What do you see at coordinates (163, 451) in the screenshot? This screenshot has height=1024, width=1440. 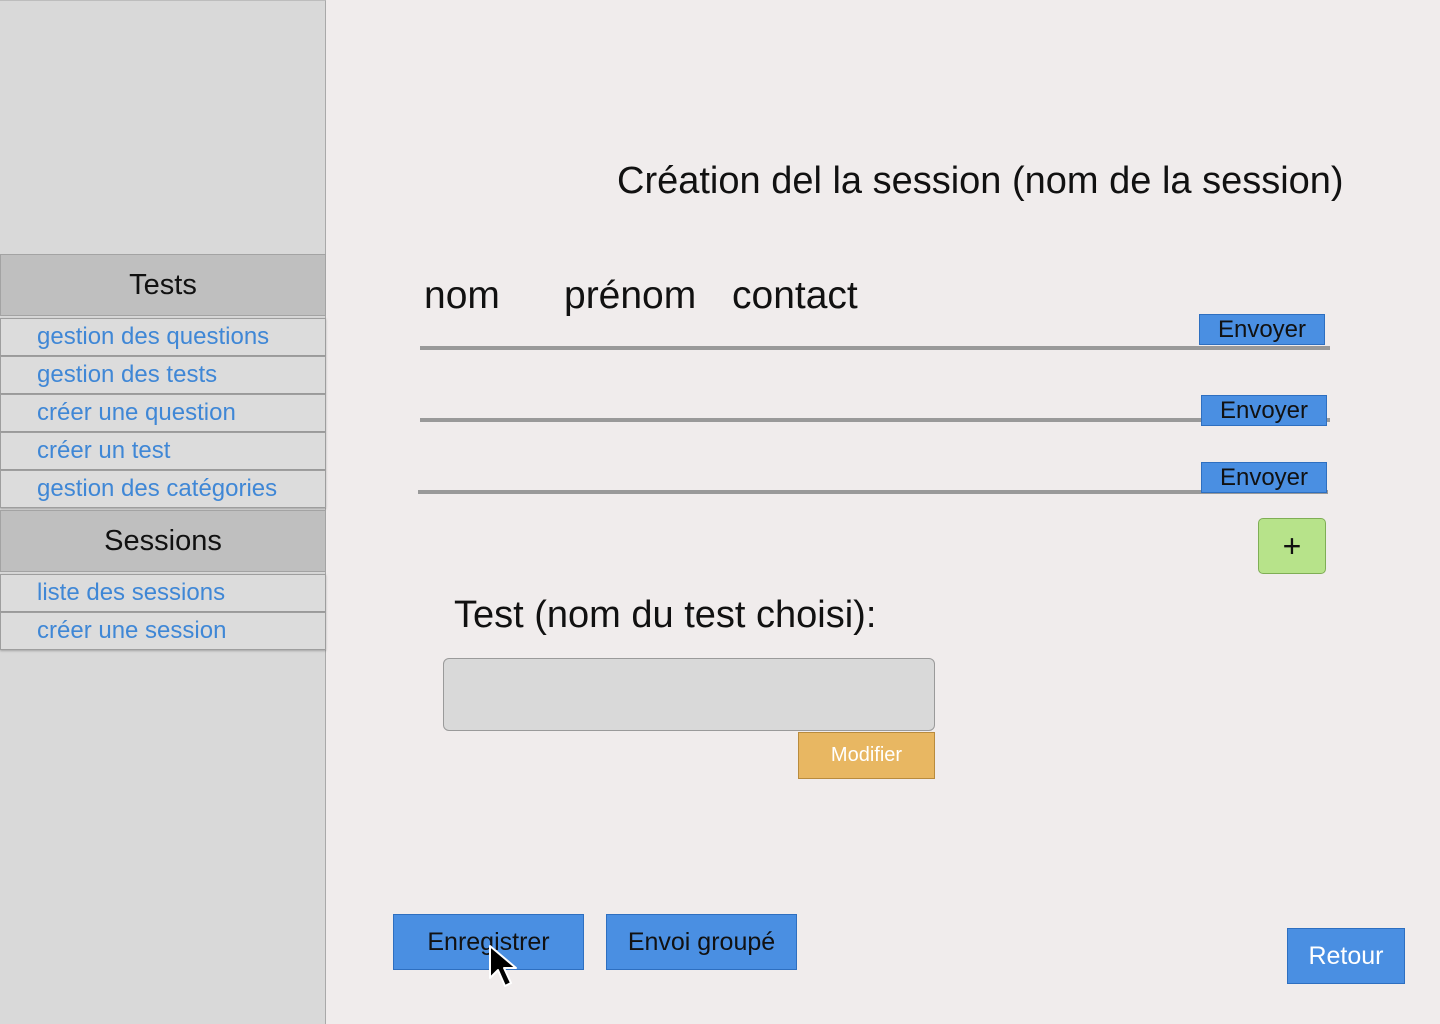 I see `sidebar-item-creer-un-test: créer un test` at bounding box center [163, 451].